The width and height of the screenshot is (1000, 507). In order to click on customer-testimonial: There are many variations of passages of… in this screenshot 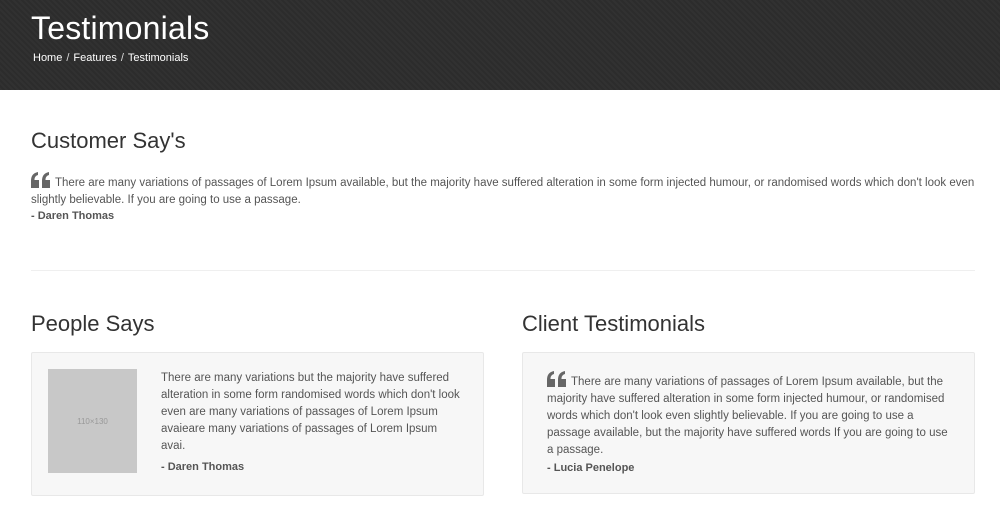, I will do `click(503, 197)`.